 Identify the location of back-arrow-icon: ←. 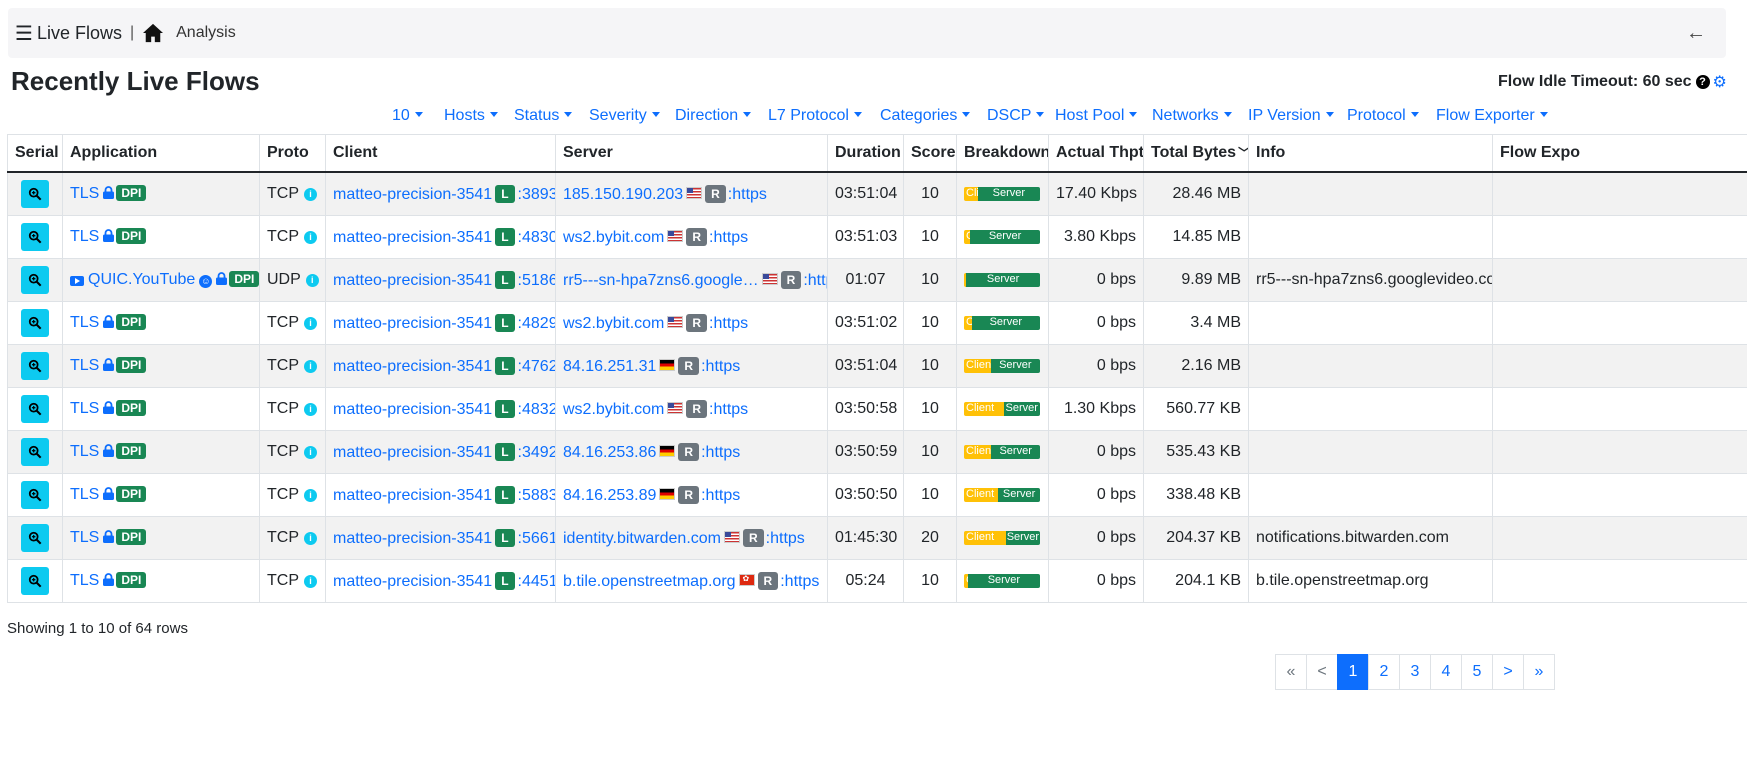
(1696, 33).